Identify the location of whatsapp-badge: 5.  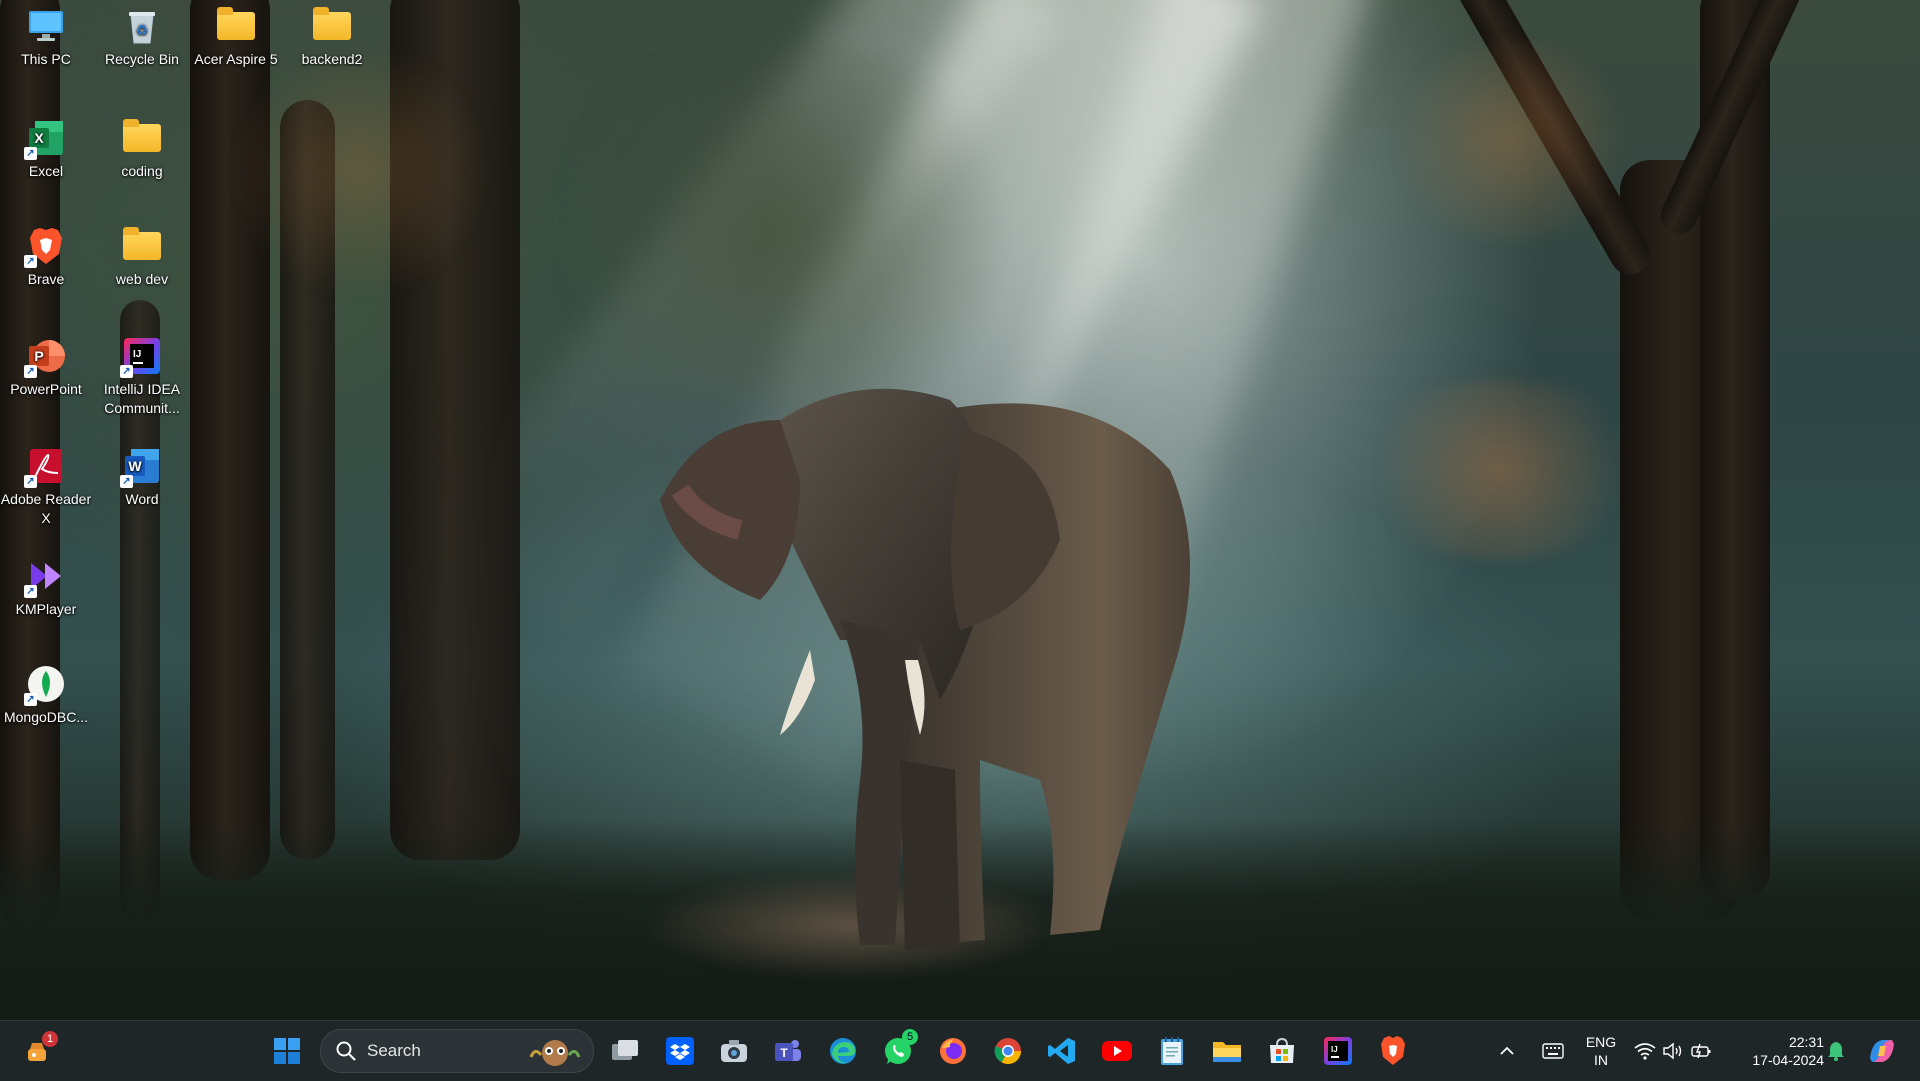
(910, 1037).